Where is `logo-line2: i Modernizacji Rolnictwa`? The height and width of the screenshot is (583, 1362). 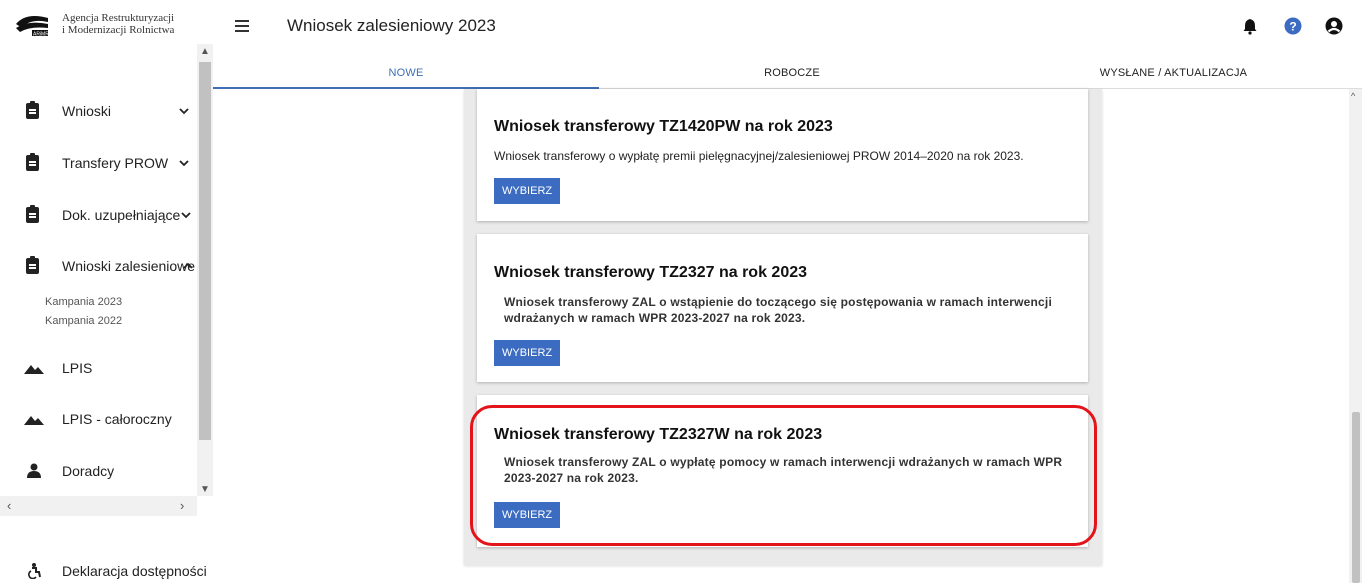 logo-line2: i Modernizacji Rolnictwa is located at coordinates (118, 30).